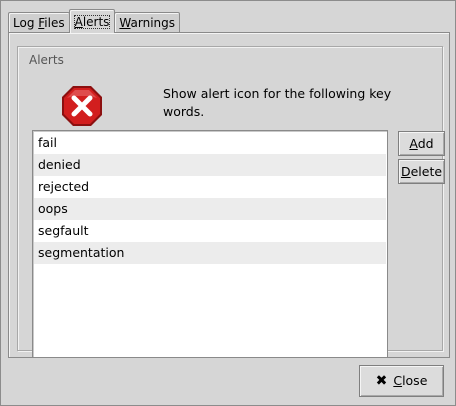 Image resolution: width=456 pixels, height=406 pixels. Describe the element at coordinates (421, 171) in the screenshot. I see `delete-button: Delete` at that location.